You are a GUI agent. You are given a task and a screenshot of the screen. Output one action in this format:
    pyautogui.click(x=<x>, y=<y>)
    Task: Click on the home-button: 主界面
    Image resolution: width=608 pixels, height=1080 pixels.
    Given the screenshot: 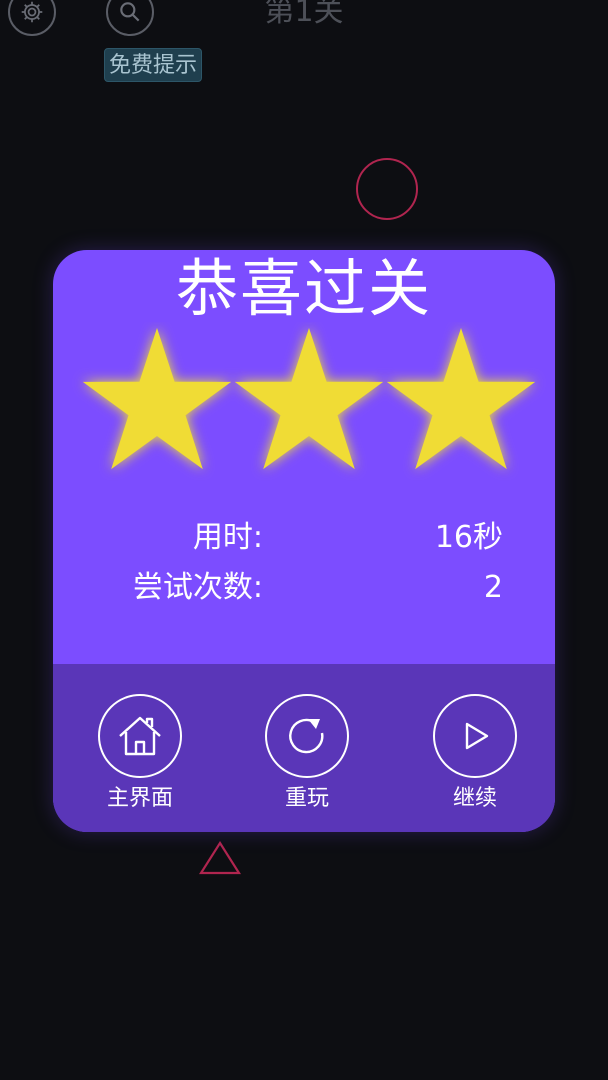 What is the action you would take?
    pyautogui.click(x=140, y=754)
    